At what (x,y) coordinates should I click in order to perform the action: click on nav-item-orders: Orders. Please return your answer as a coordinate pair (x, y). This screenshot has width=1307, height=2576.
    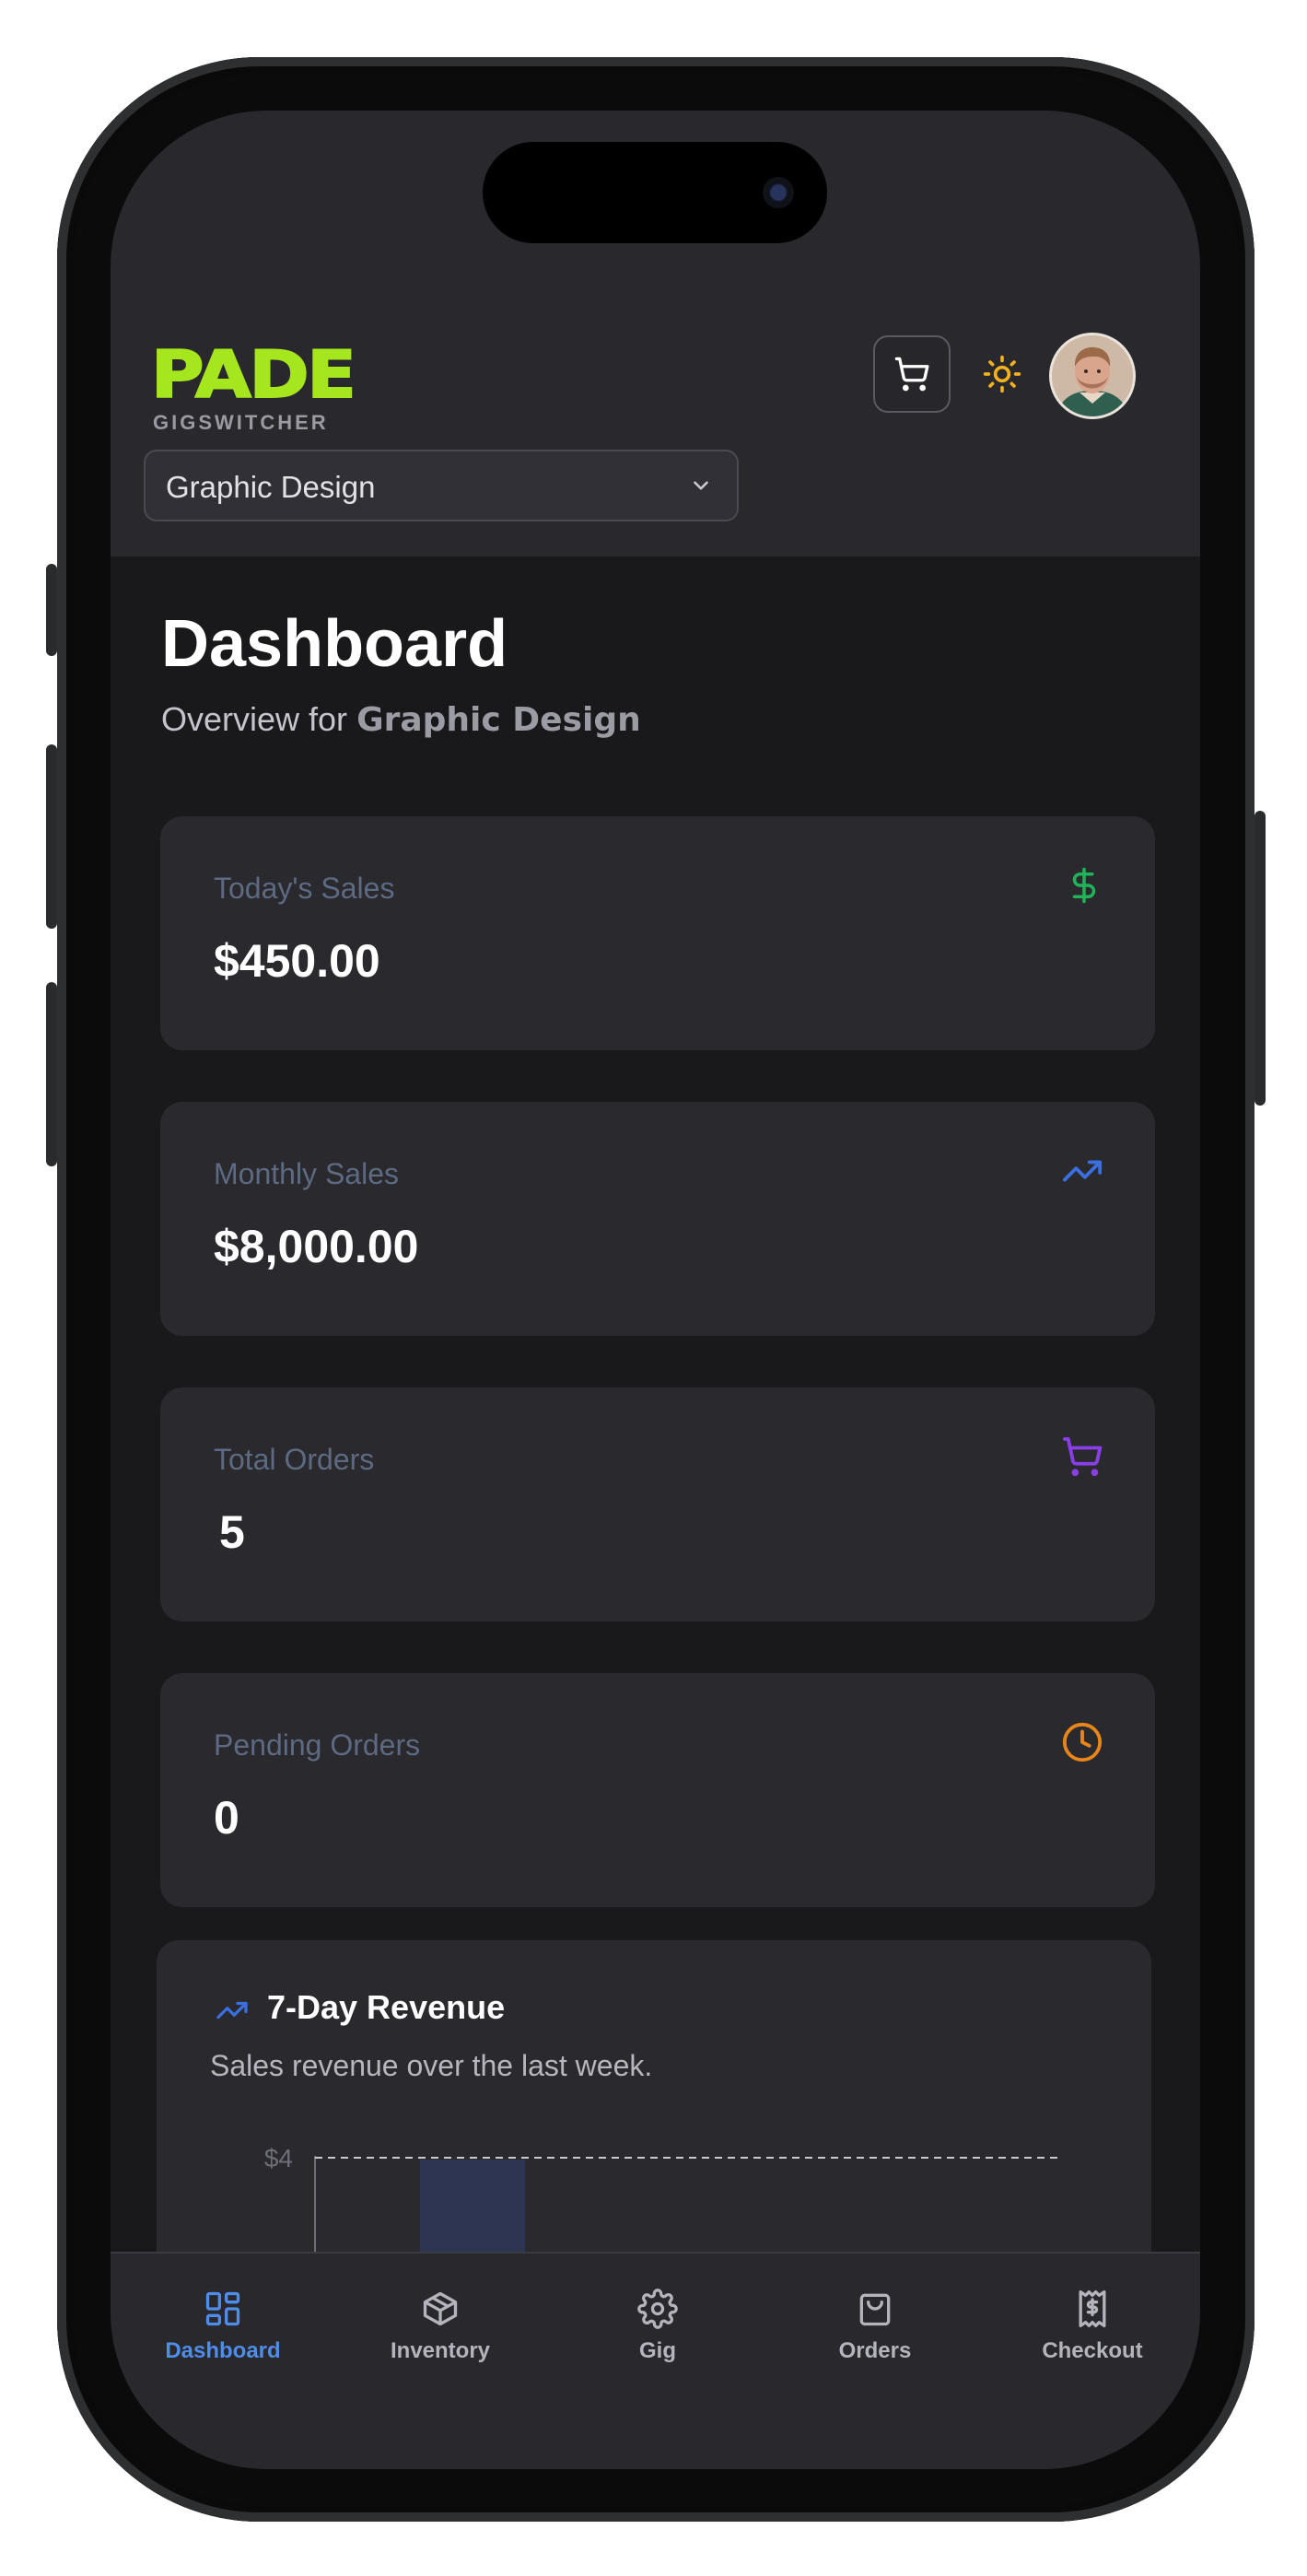
    Looking at the image, I should click on (875, 2326).